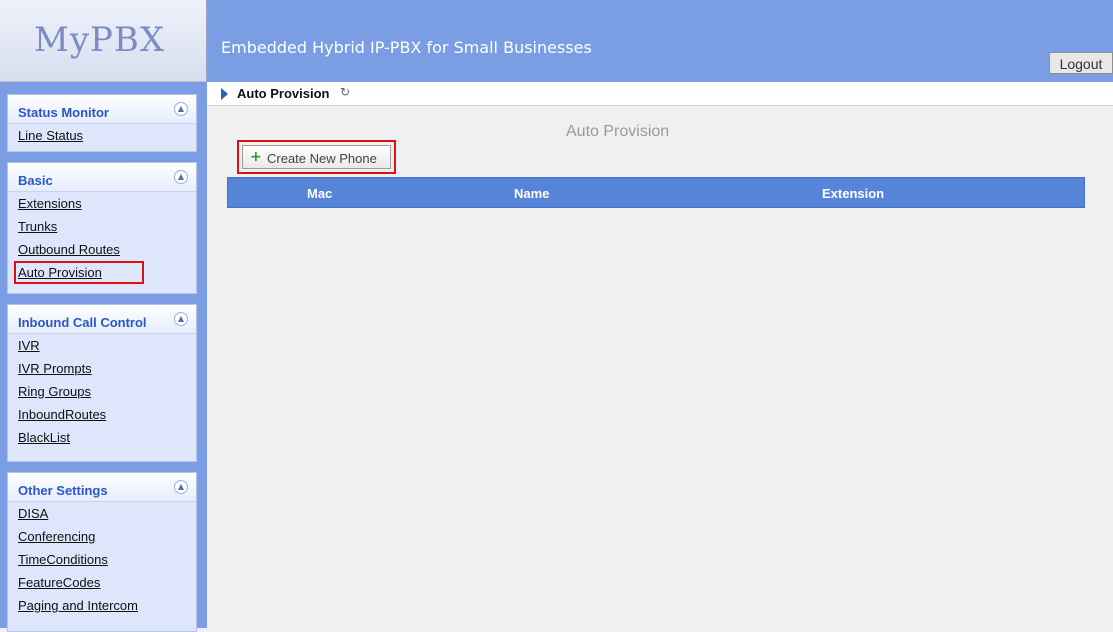 This screenshot has height=632, width=1113. What do you see at coordinates (63, 490) in the screenshot?
I see `section-title: Other Settings` at bounding box center [63, 490].